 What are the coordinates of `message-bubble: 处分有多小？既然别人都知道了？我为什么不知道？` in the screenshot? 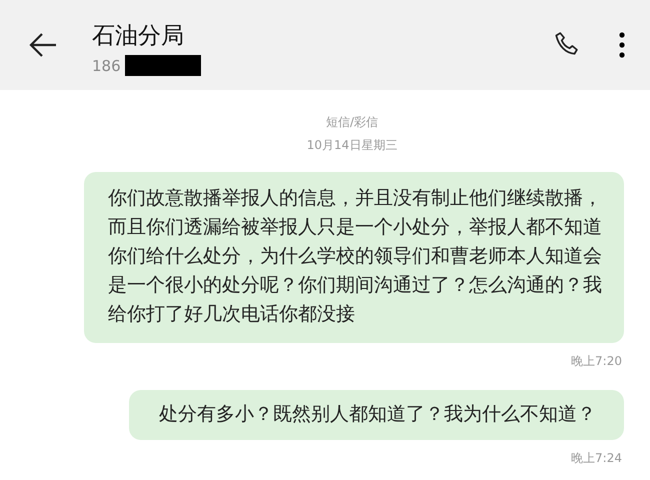 It's located at (376, 415).